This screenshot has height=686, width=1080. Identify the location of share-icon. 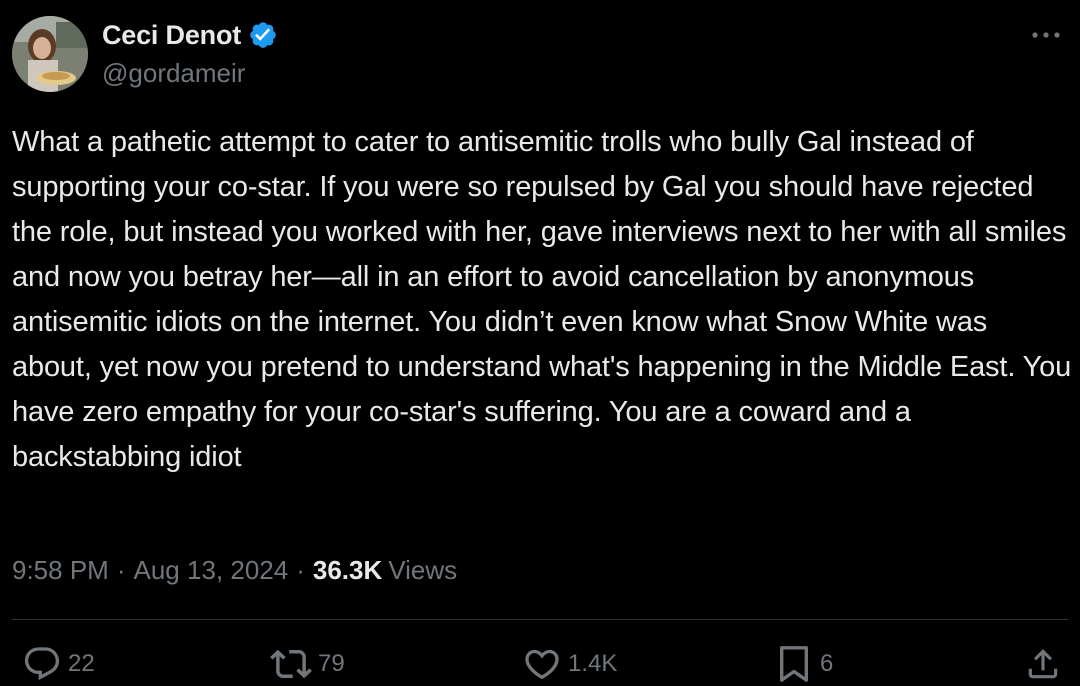
(1043, 664).